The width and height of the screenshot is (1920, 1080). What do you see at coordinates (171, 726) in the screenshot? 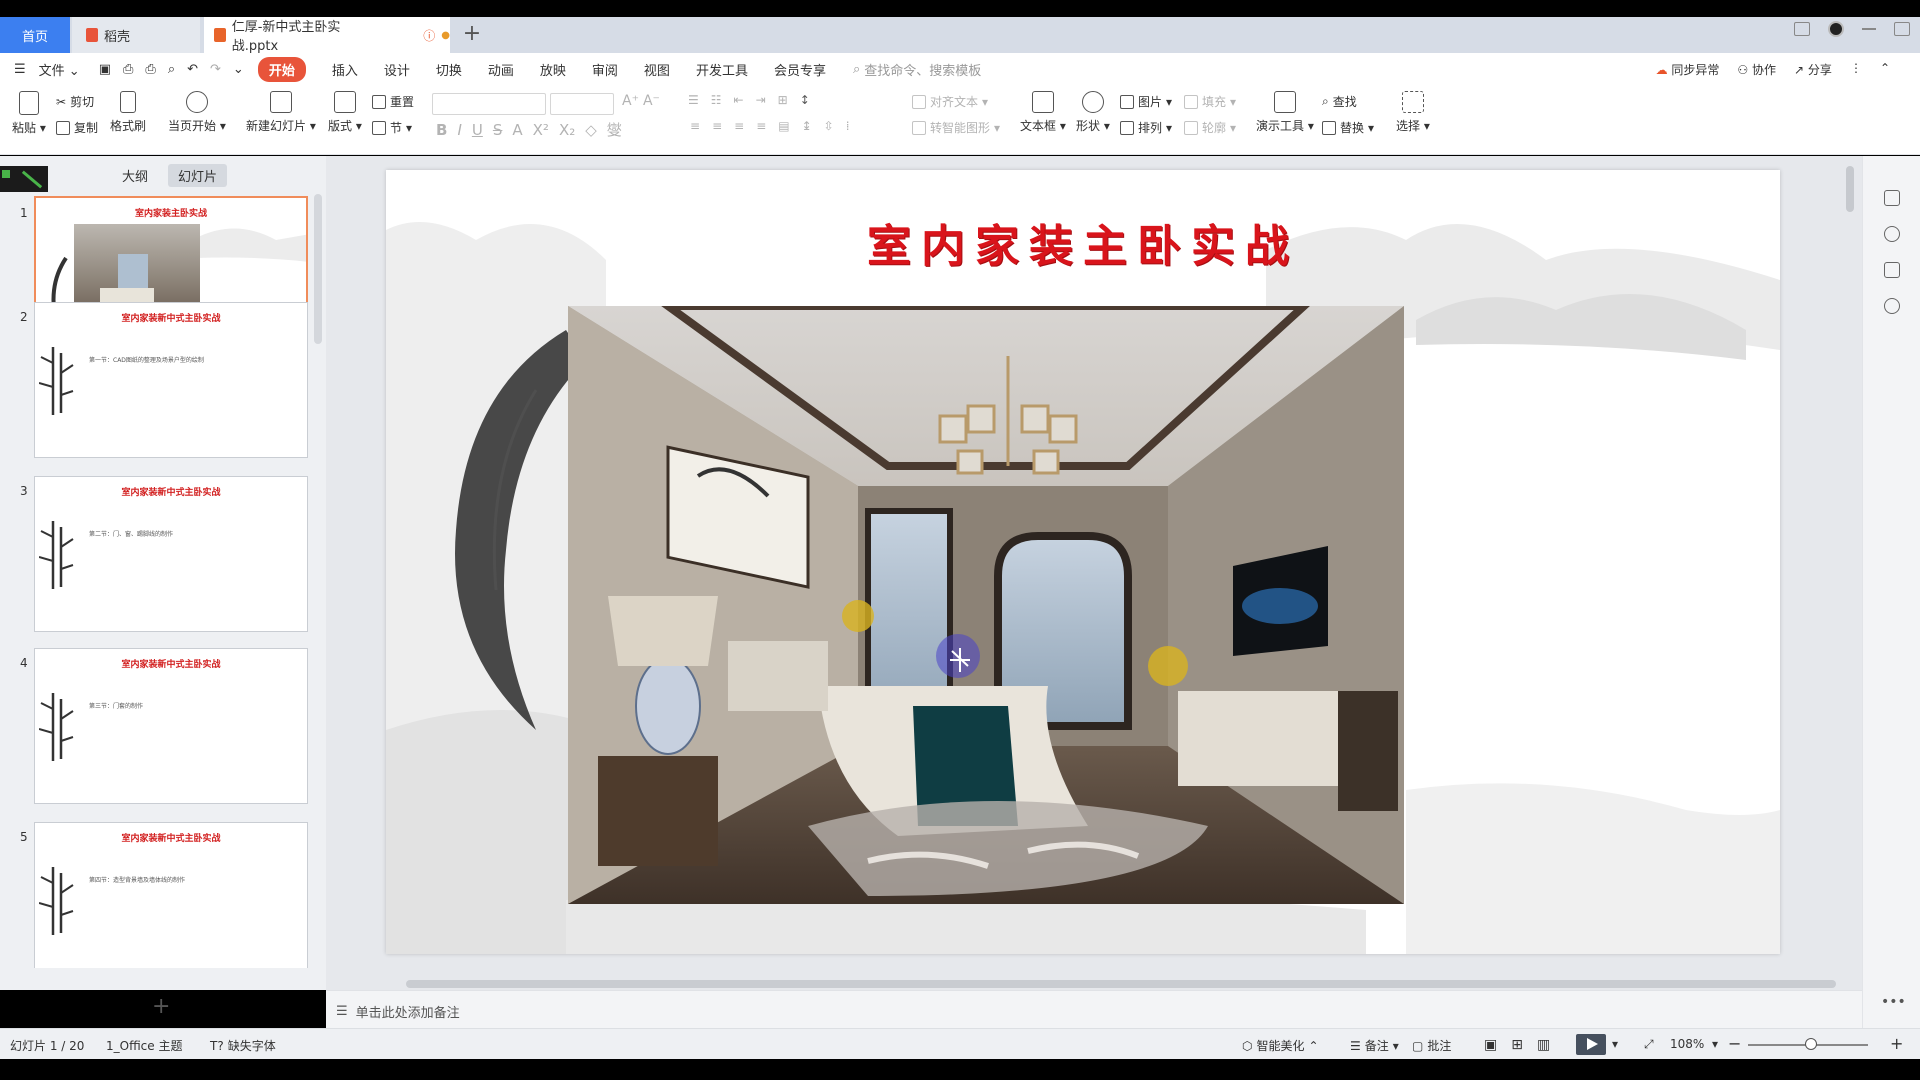
I see `slide-thumbnail-4: 室内家装新中式主卧实战 第三节：门套的制作` at bounding box center [171, 726].